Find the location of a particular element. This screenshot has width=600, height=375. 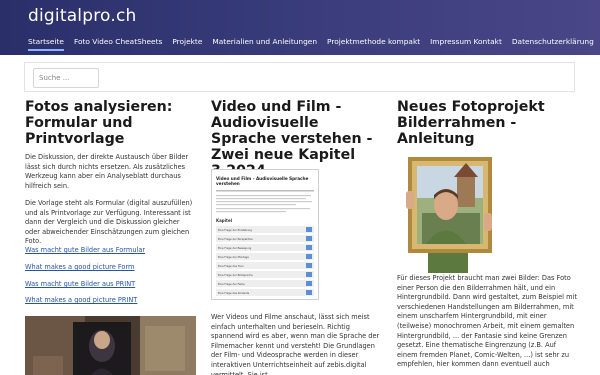

nav-item-materialien: Materialien und Anleitungen is located at coordinates (264, 41).